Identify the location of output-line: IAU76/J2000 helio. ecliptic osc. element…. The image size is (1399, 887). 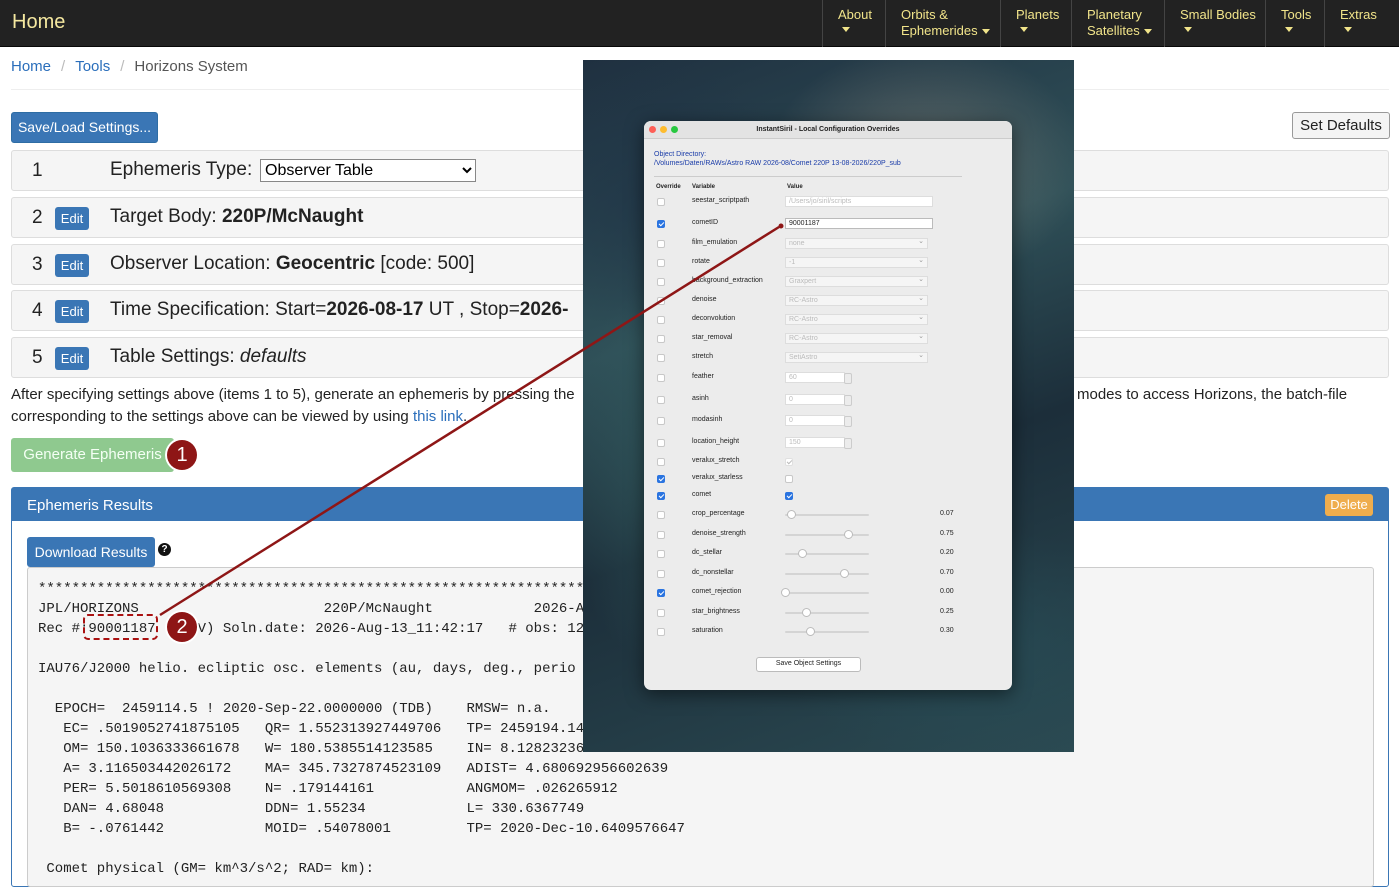
(307, 669).